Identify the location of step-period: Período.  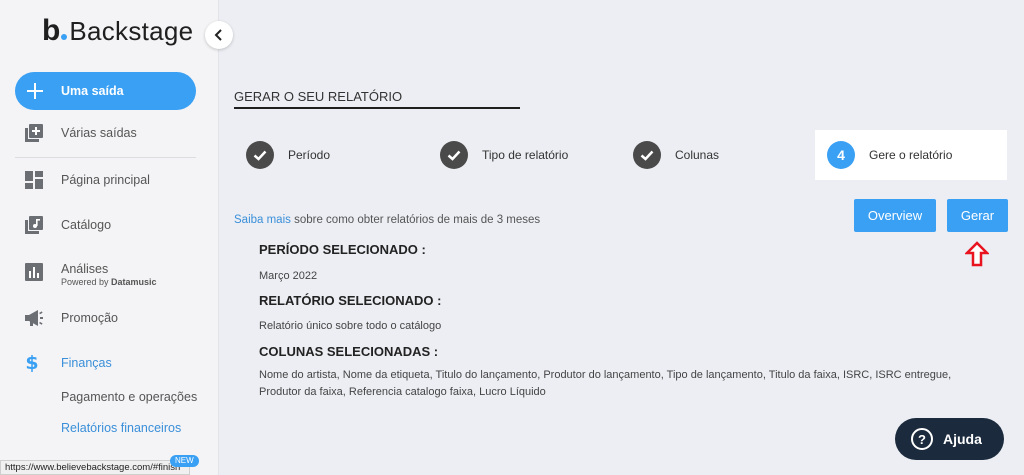
(288, 155).